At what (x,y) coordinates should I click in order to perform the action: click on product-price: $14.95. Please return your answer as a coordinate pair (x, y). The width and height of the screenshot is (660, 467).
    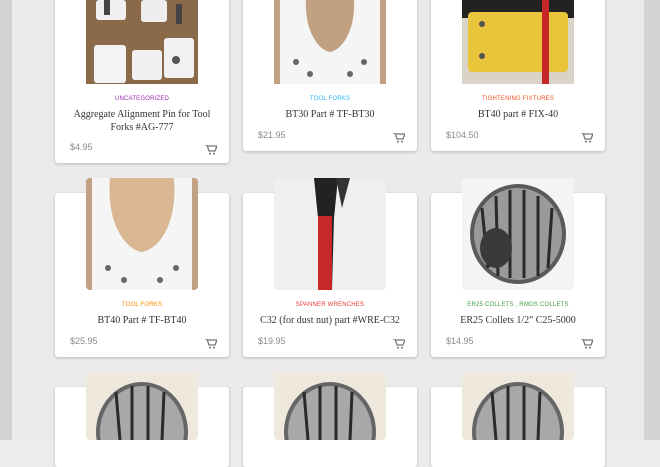
    Looking at the image, I should click on (460, 341).